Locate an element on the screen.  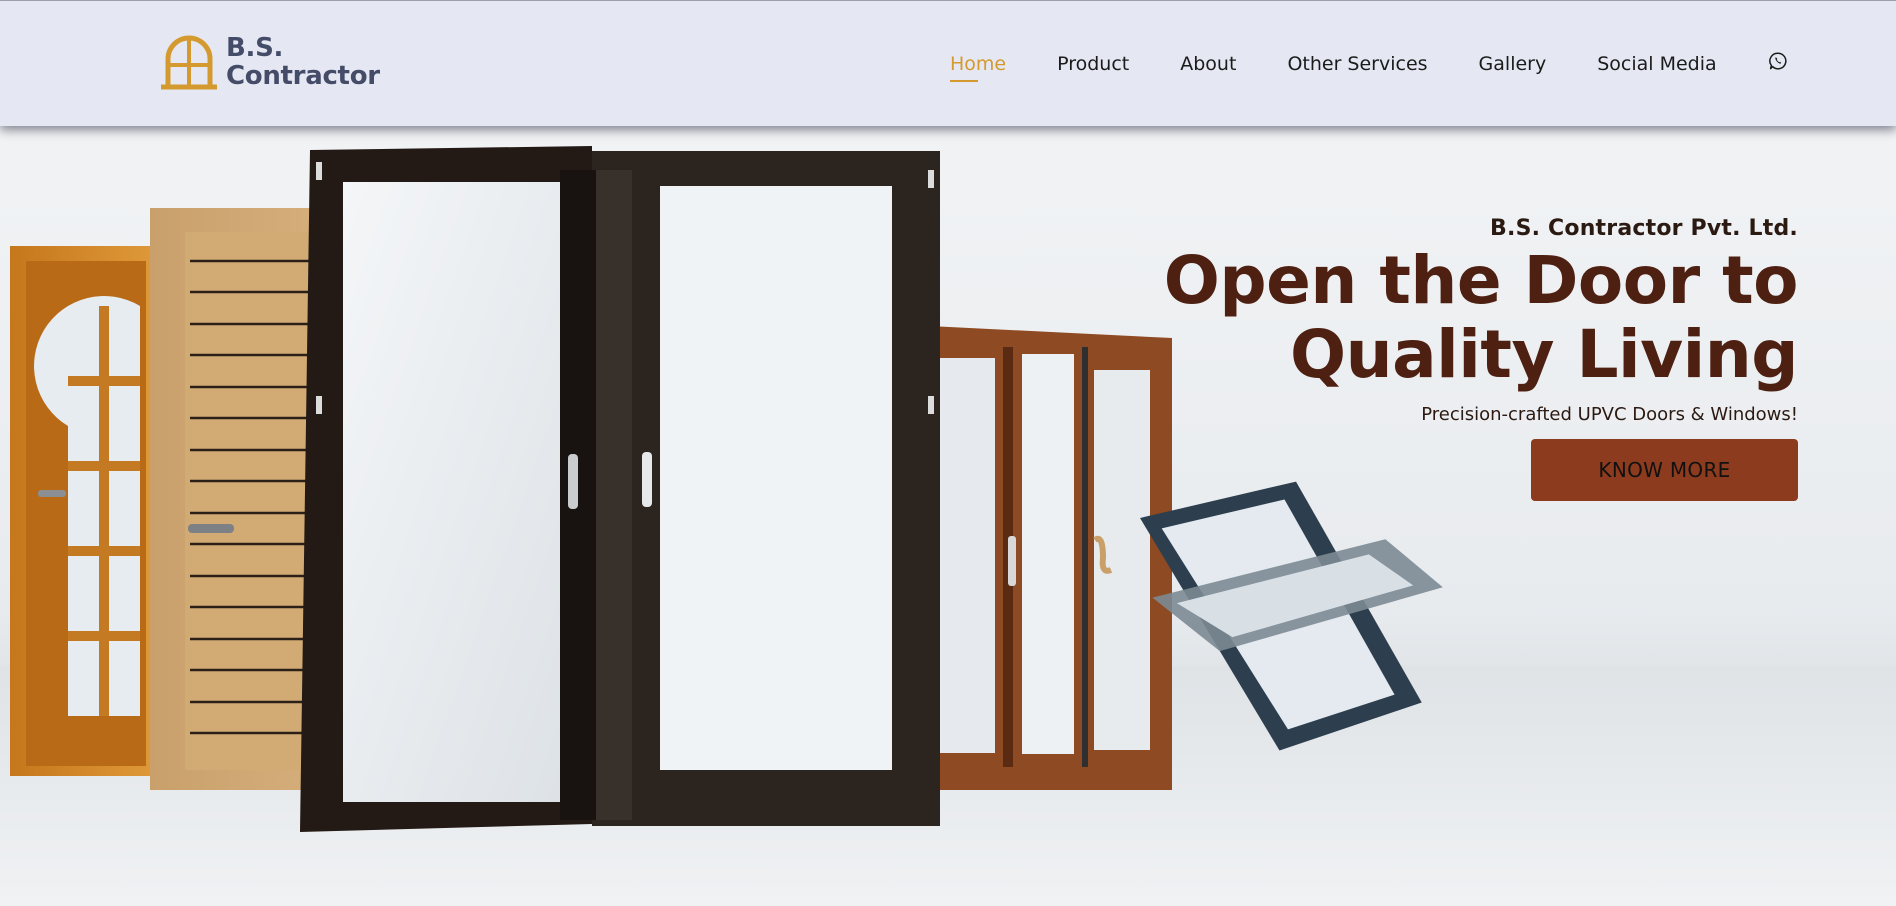
brand-name-line1: B.S. is located at coordinates (255, 48).